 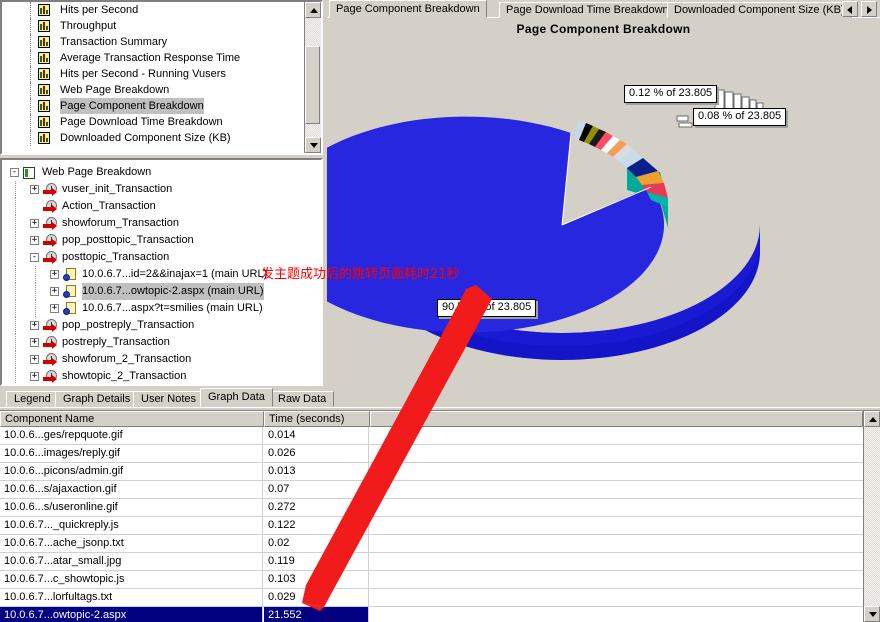 What do you see at coordinates (32, 399) in the screenshot?
I see `tab-legend: Legend` at bounding box center [32, 399].